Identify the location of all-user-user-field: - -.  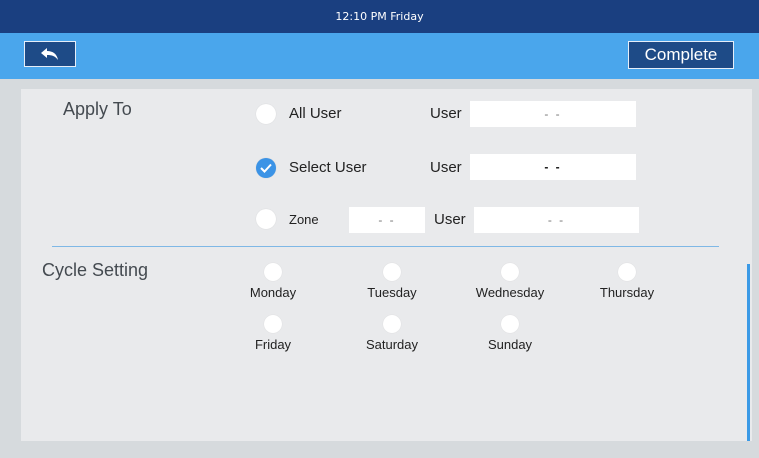
(553, 114).